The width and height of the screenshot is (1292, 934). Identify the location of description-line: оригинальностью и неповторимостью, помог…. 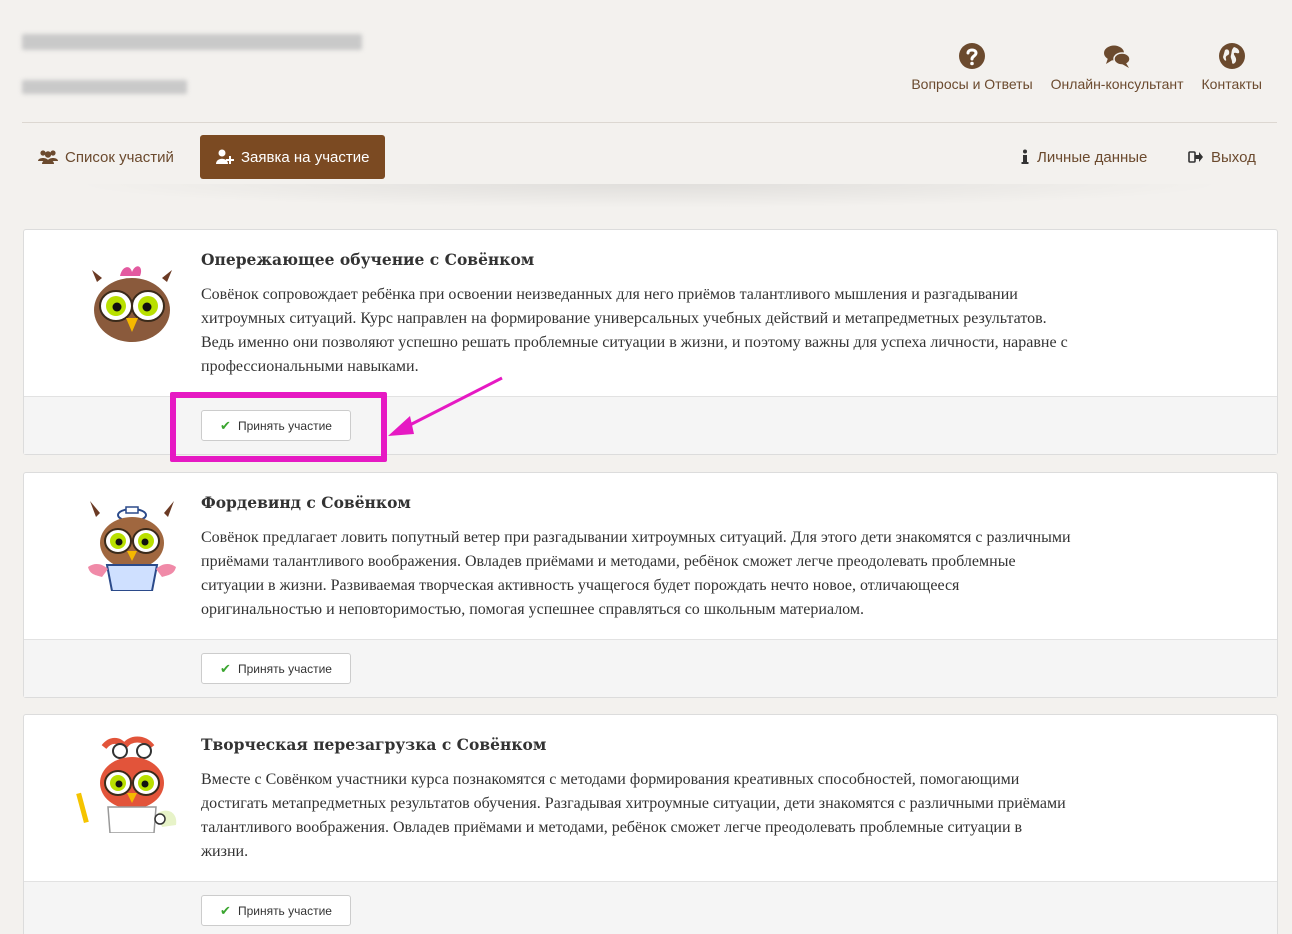
(532, 609).